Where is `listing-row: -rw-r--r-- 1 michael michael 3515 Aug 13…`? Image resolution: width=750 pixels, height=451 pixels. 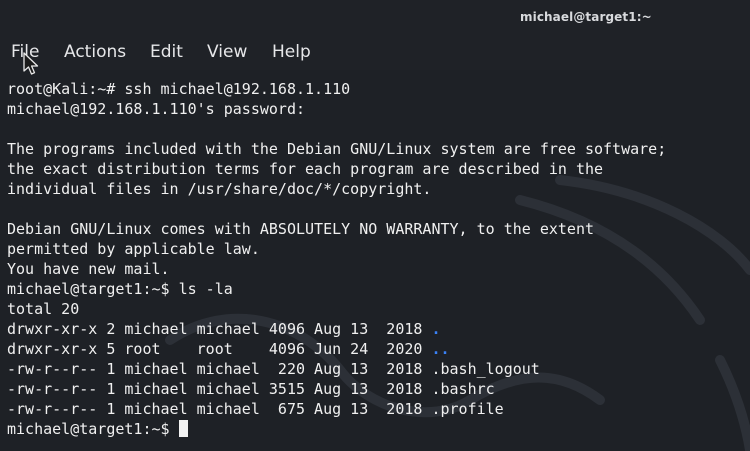
listing-row: -rw-r--r-- 1 michael michael 3515 Aug 13… is located at coordinates (336, 389).